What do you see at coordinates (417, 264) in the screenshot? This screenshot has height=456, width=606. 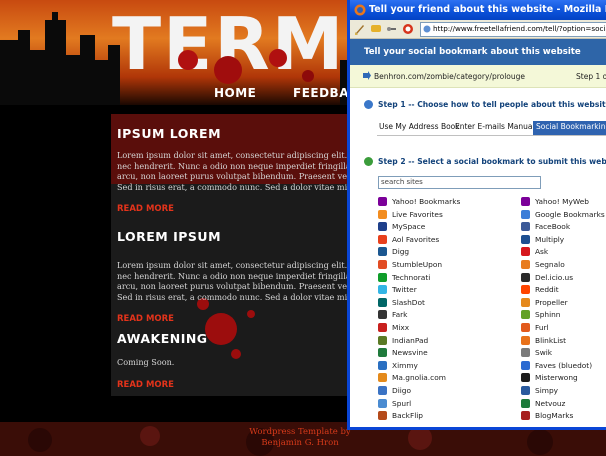 I see `site-label: StumbleUpon` at bounding box center [417, 264].